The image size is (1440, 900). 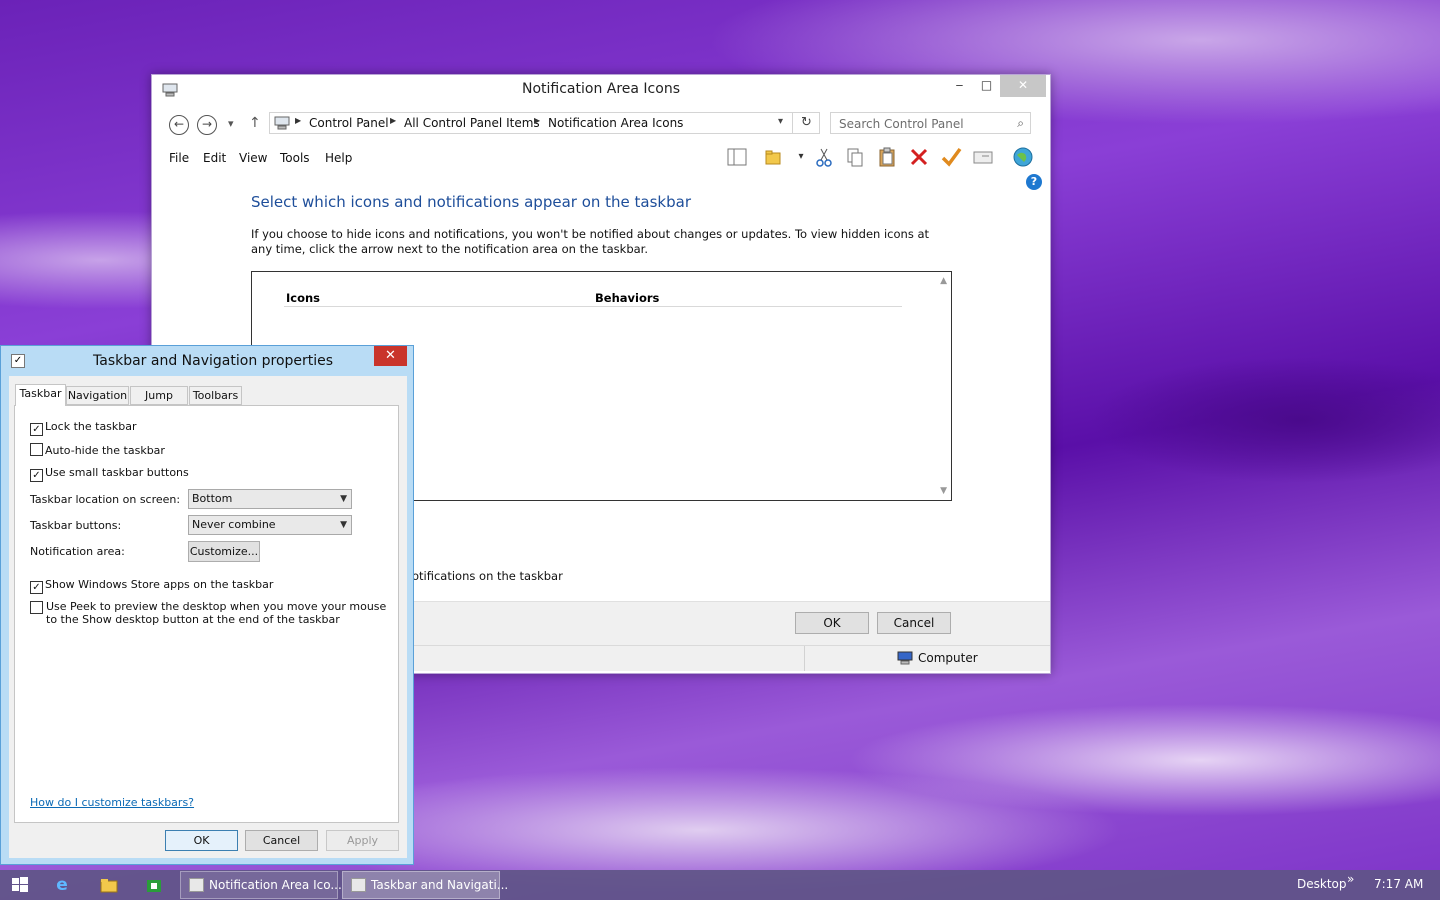 I want to click on list-scrollbar: ▲ ▼, so click(x=942, y=386).